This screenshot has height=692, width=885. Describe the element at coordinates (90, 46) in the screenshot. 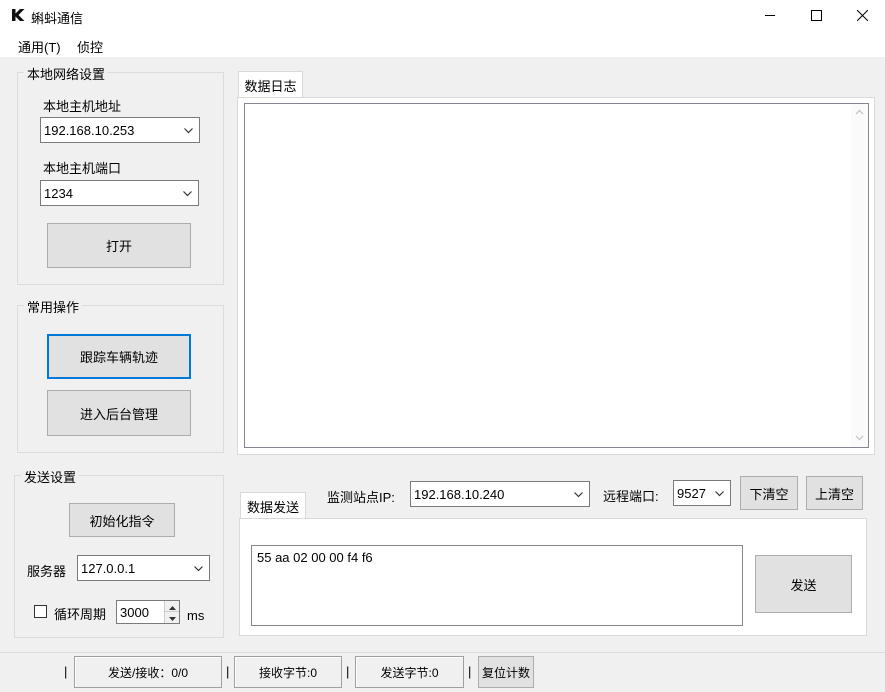

I see `menu-item-surveillance: 侦控` at that location.